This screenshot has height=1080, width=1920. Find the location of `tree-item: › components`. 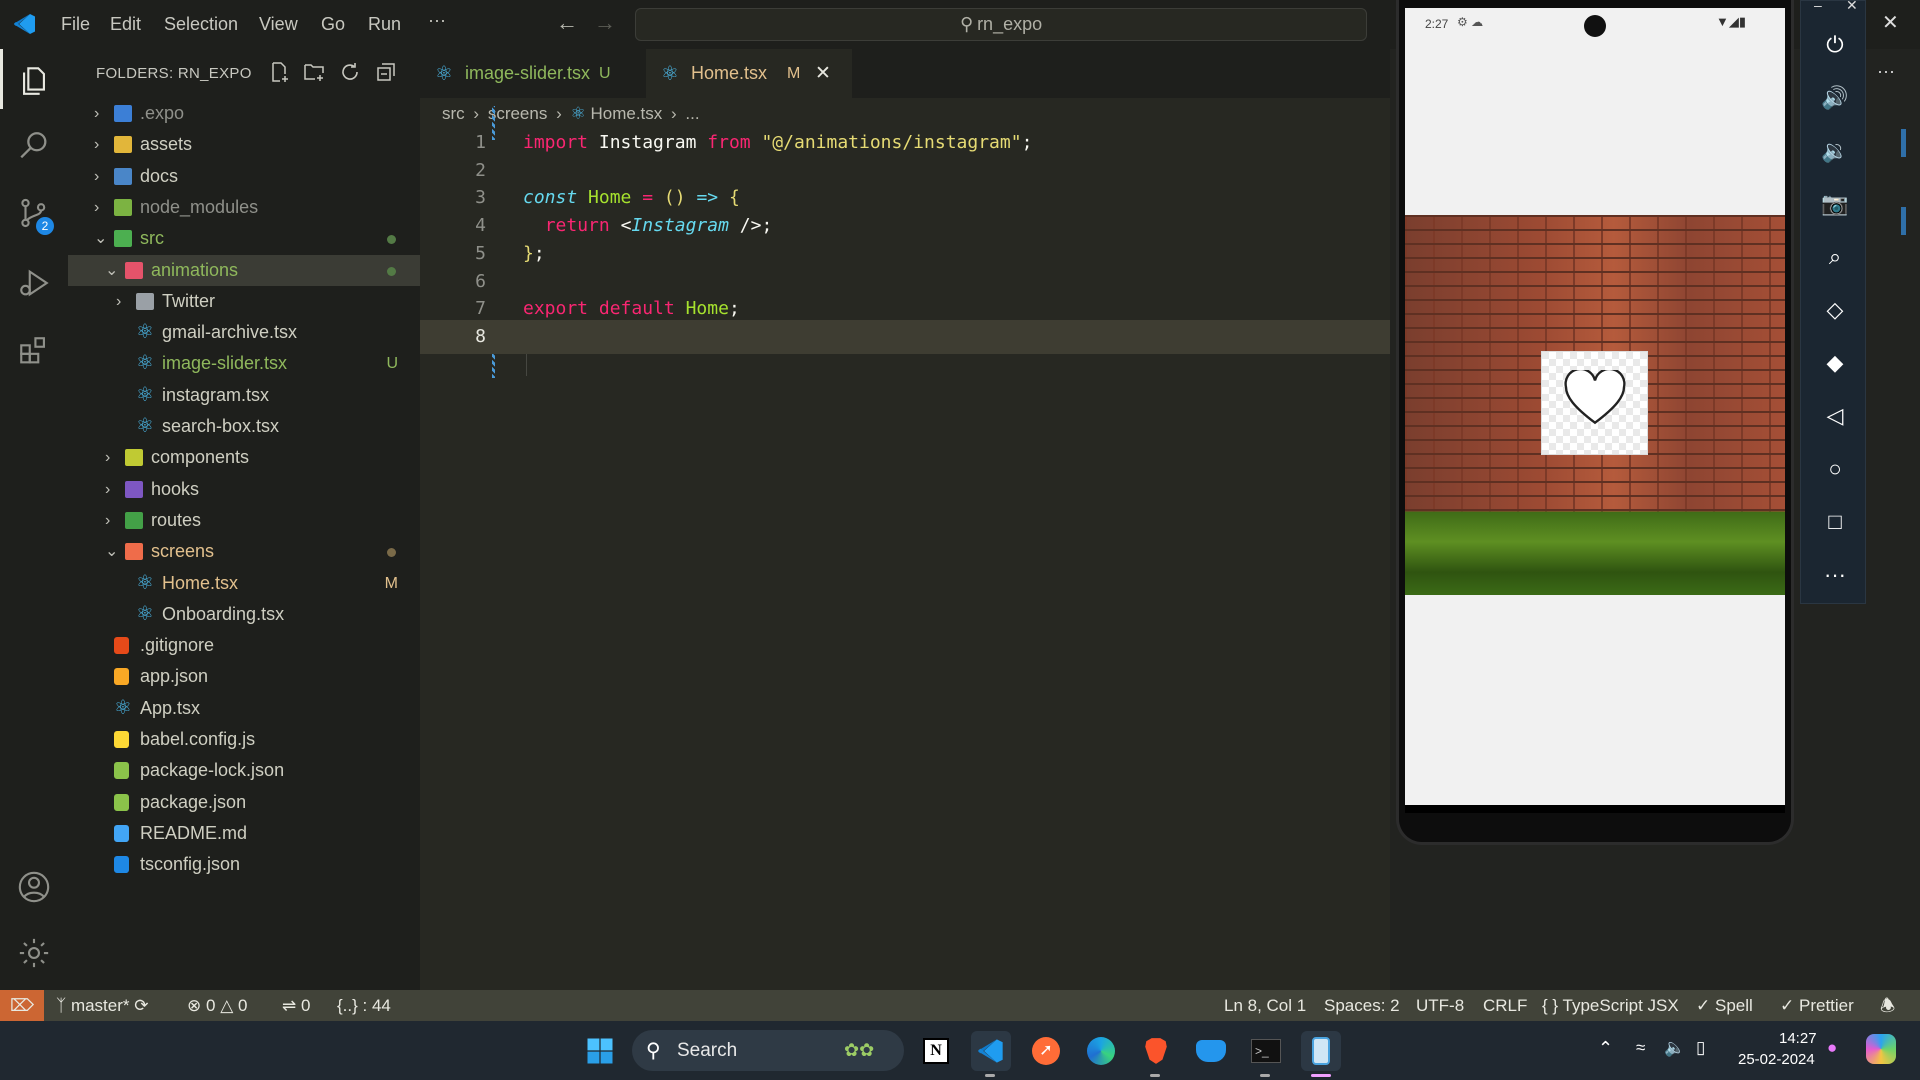

tree-item: › components is located at coordinates (244, 457).